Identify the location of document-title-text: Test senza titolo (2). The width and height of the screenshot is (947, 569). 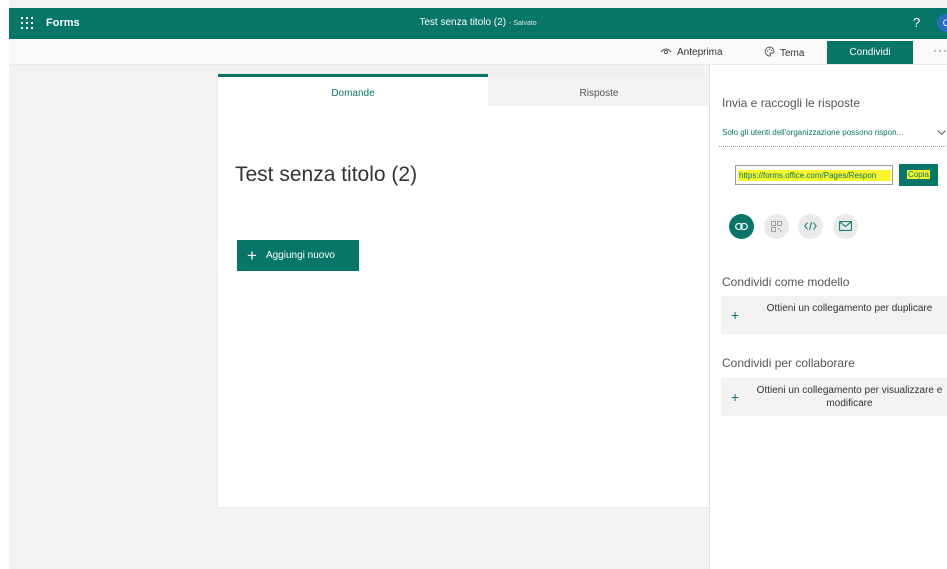
(463, 22).